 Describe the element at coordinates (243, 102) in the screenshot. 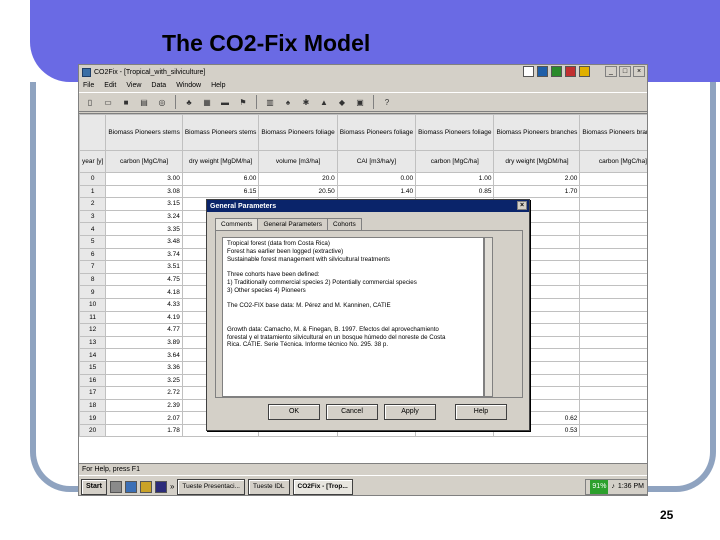

I see `bioenergy-icon: ⚑` at that location.